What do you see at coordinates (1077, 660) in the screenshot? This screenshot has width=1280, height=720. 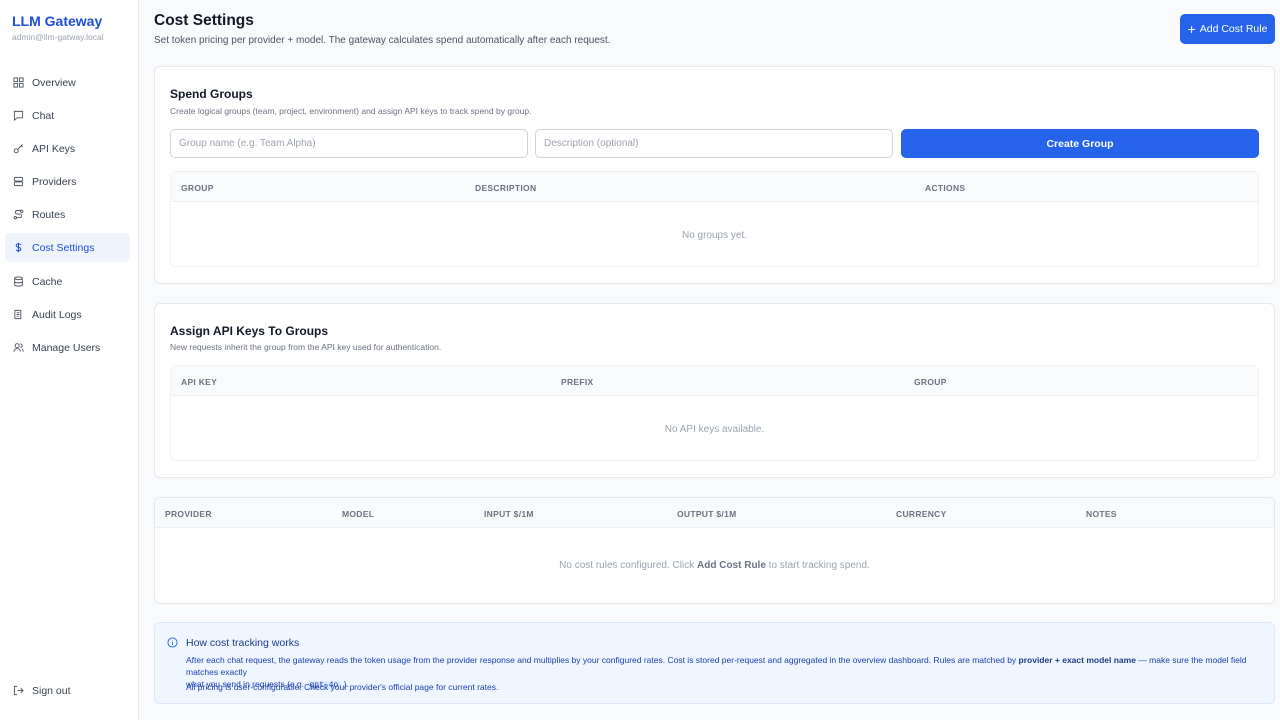 I see `info-strong: provider + exact model name` at bounding box center [1077, 660].